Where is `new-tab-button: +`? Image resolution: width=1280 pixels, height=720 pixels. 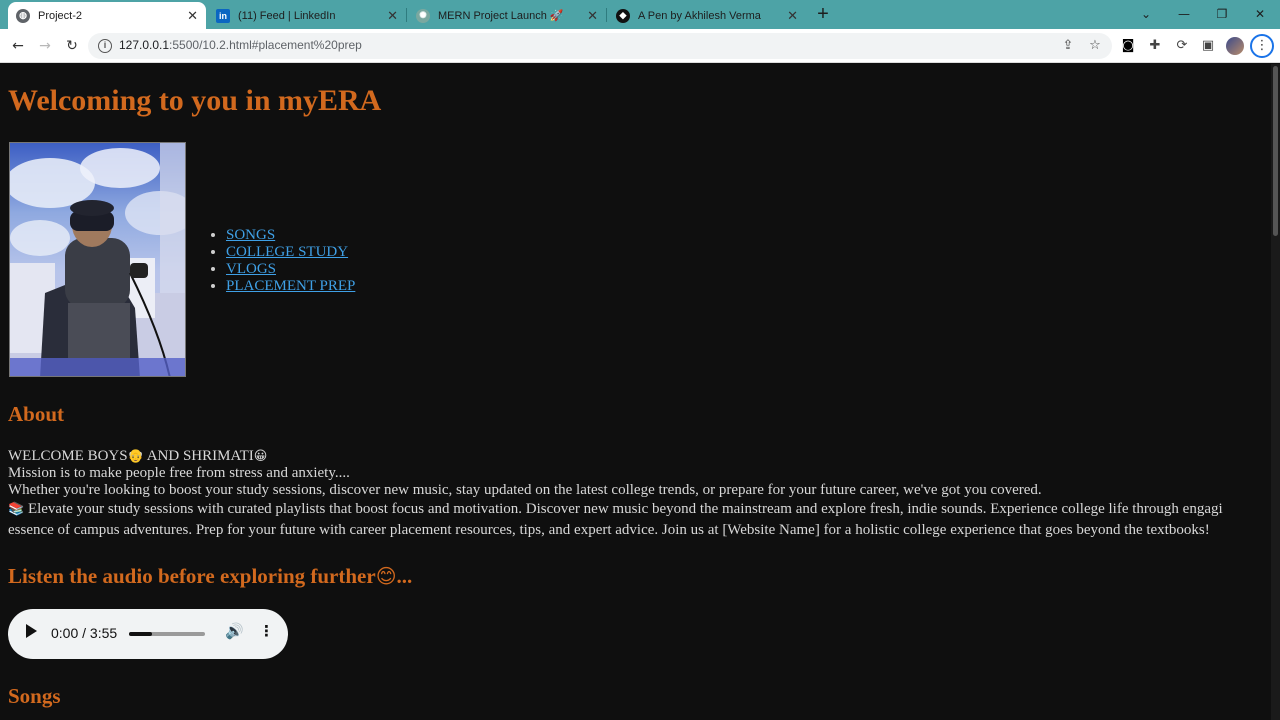 new-tab-button: + is located at coordinates (823, 15).